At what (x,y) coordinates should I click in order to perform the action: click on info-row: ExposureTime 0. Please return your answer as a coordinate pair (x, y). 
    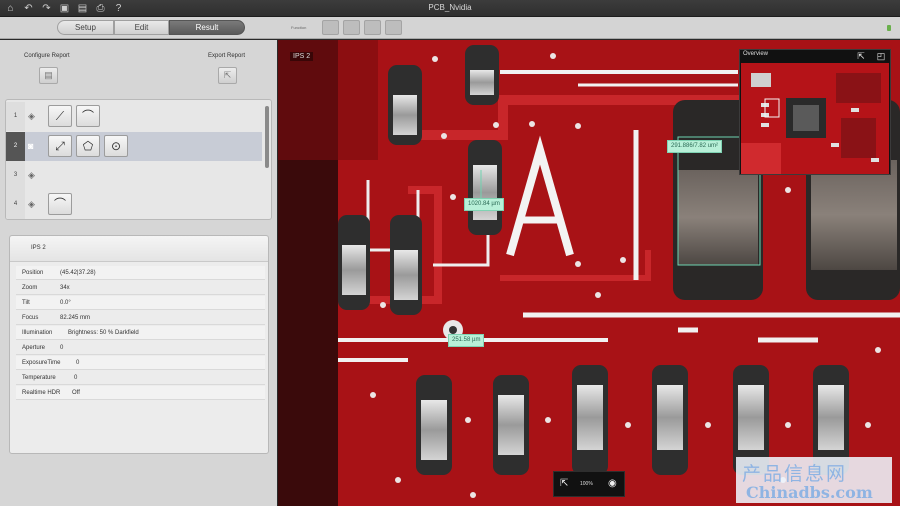
    Looking at the image, I should click on (140, 363).